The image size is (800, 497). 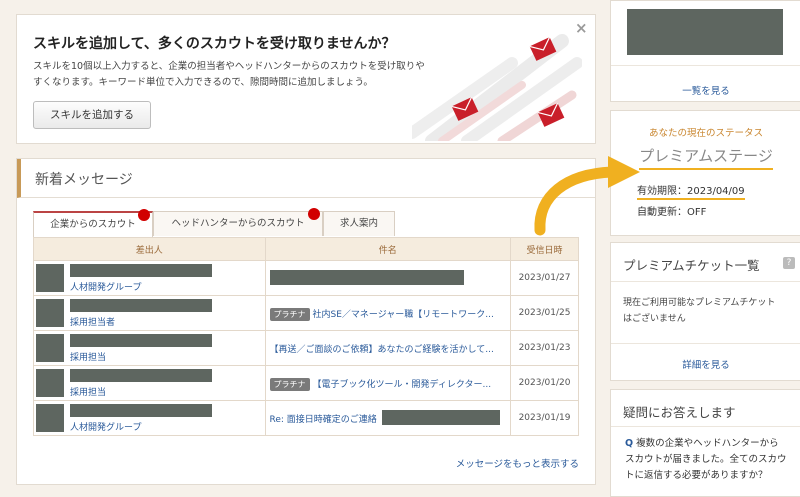 What do you see at coordinates (654, 319) in the screenshot?
I see `tickets-message-line: はございません` at bounding box center [654, 319].